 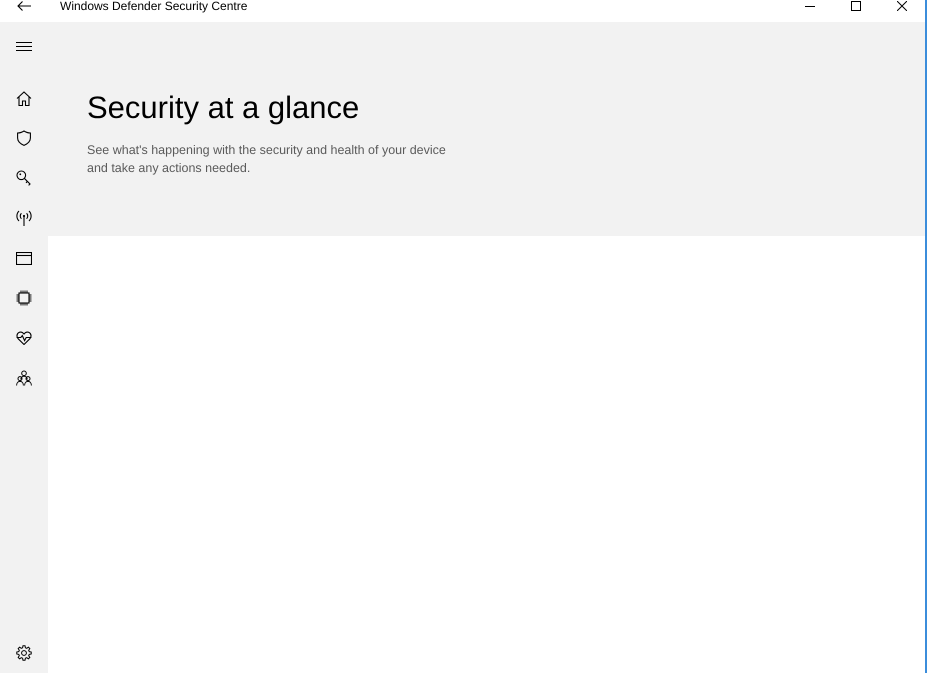 I want to click on antenna-icon, so click(x=24, y=218).